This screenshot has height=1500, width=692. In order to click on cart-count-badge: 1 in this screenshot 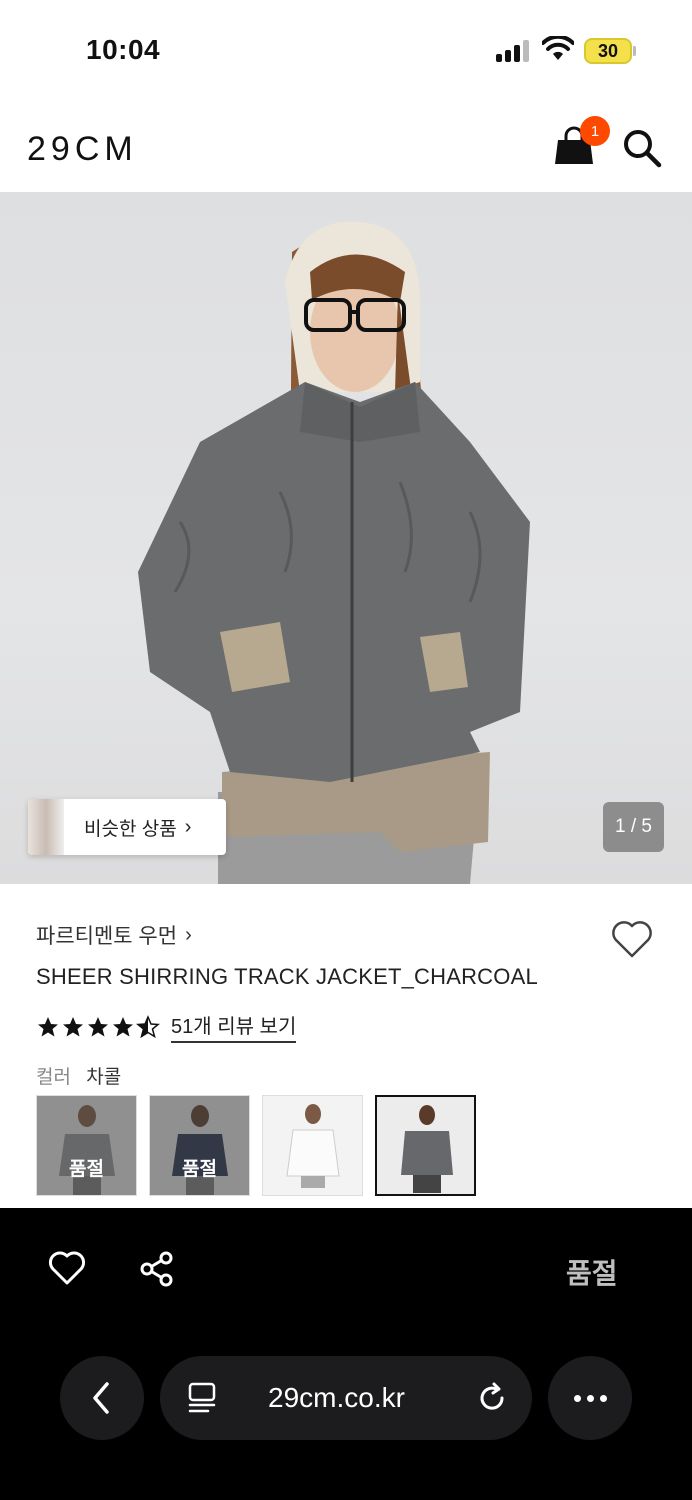, I will do `click(595, 131)`.